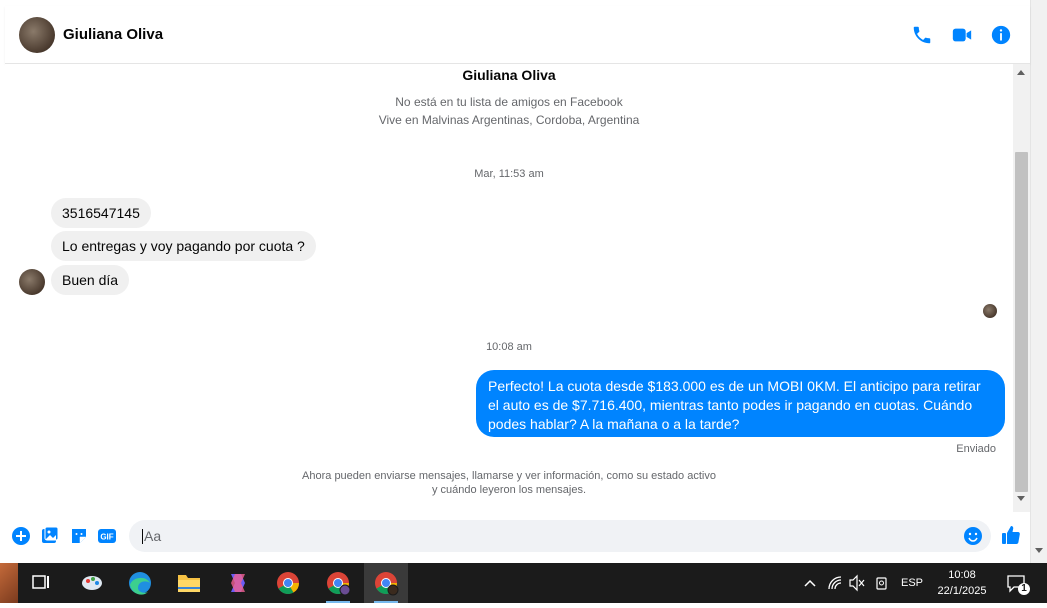  I want to click on sender-avatar, so click(32, 282).